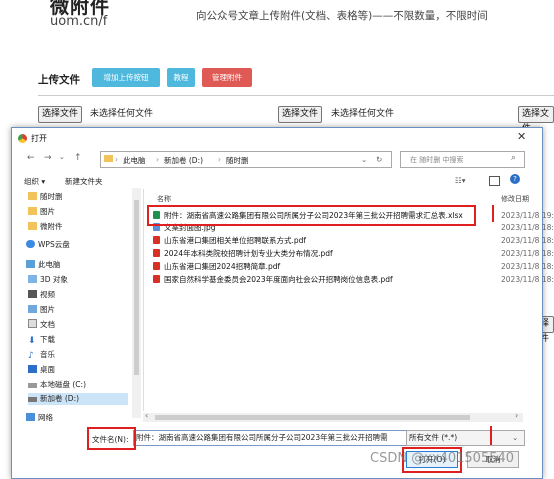  Describe the element at coordinates (51, 226) in the screenshot. I see `sidebar-item-label: 微附件` at that location.